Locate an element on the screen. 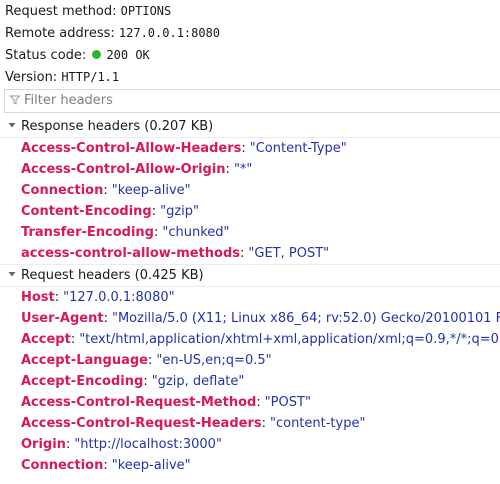 The height and width of the screenshot is (484, 500). header-name: Host is located at coordinates (38, 297).